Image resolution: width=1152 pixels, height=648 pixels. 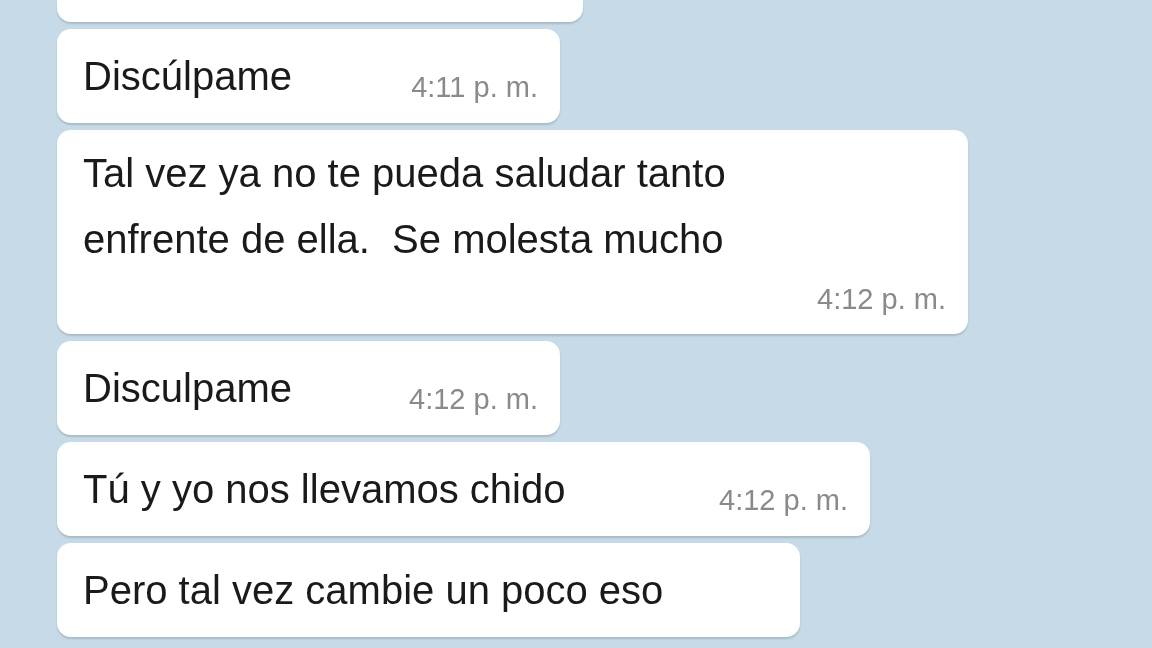 I want to click on message-text: Discúlpame, so click(x=187, y=76).